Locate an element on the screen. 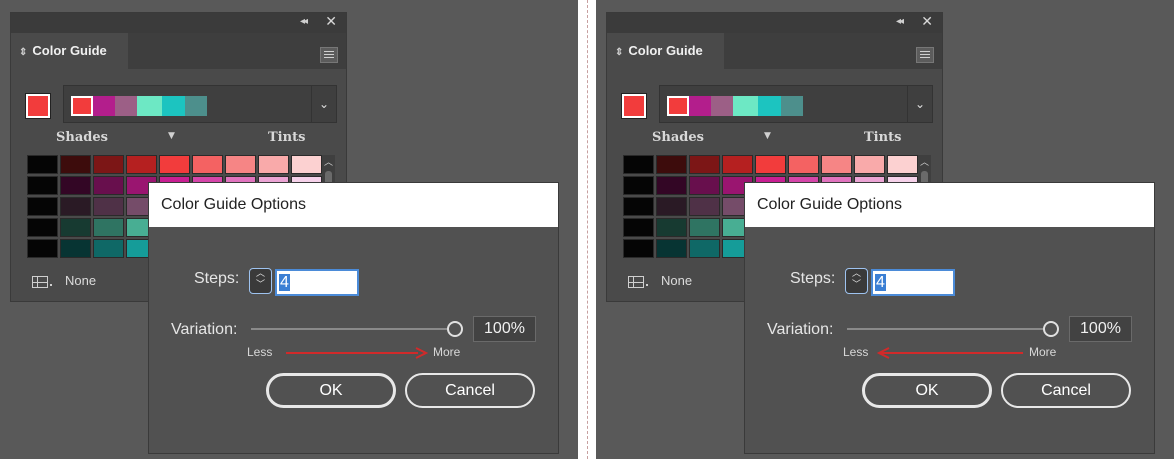  steps-label: Steps: is located at coordinates (217, 278).